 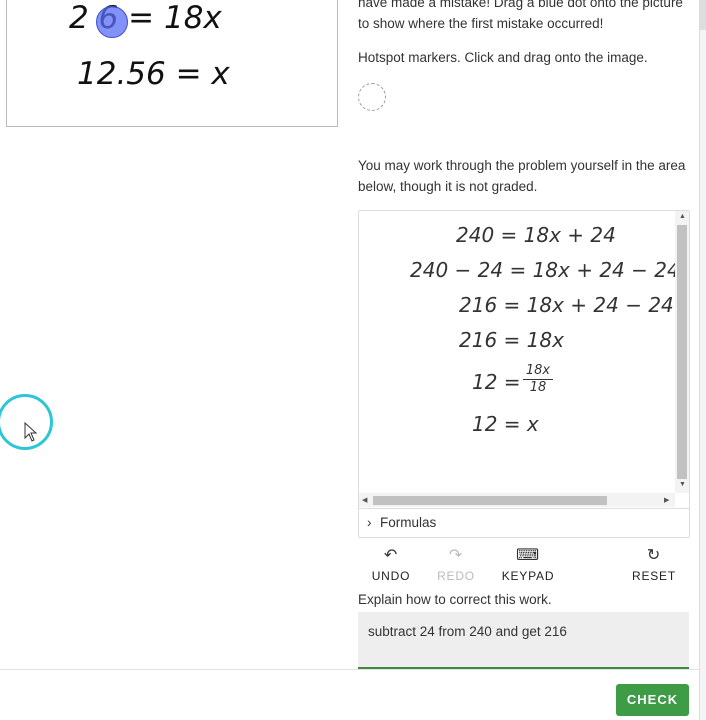 What do you see at coordinates (456, 576) in the screenshot?
I see `redo-label: REDO` at bounding box center [456, 576].